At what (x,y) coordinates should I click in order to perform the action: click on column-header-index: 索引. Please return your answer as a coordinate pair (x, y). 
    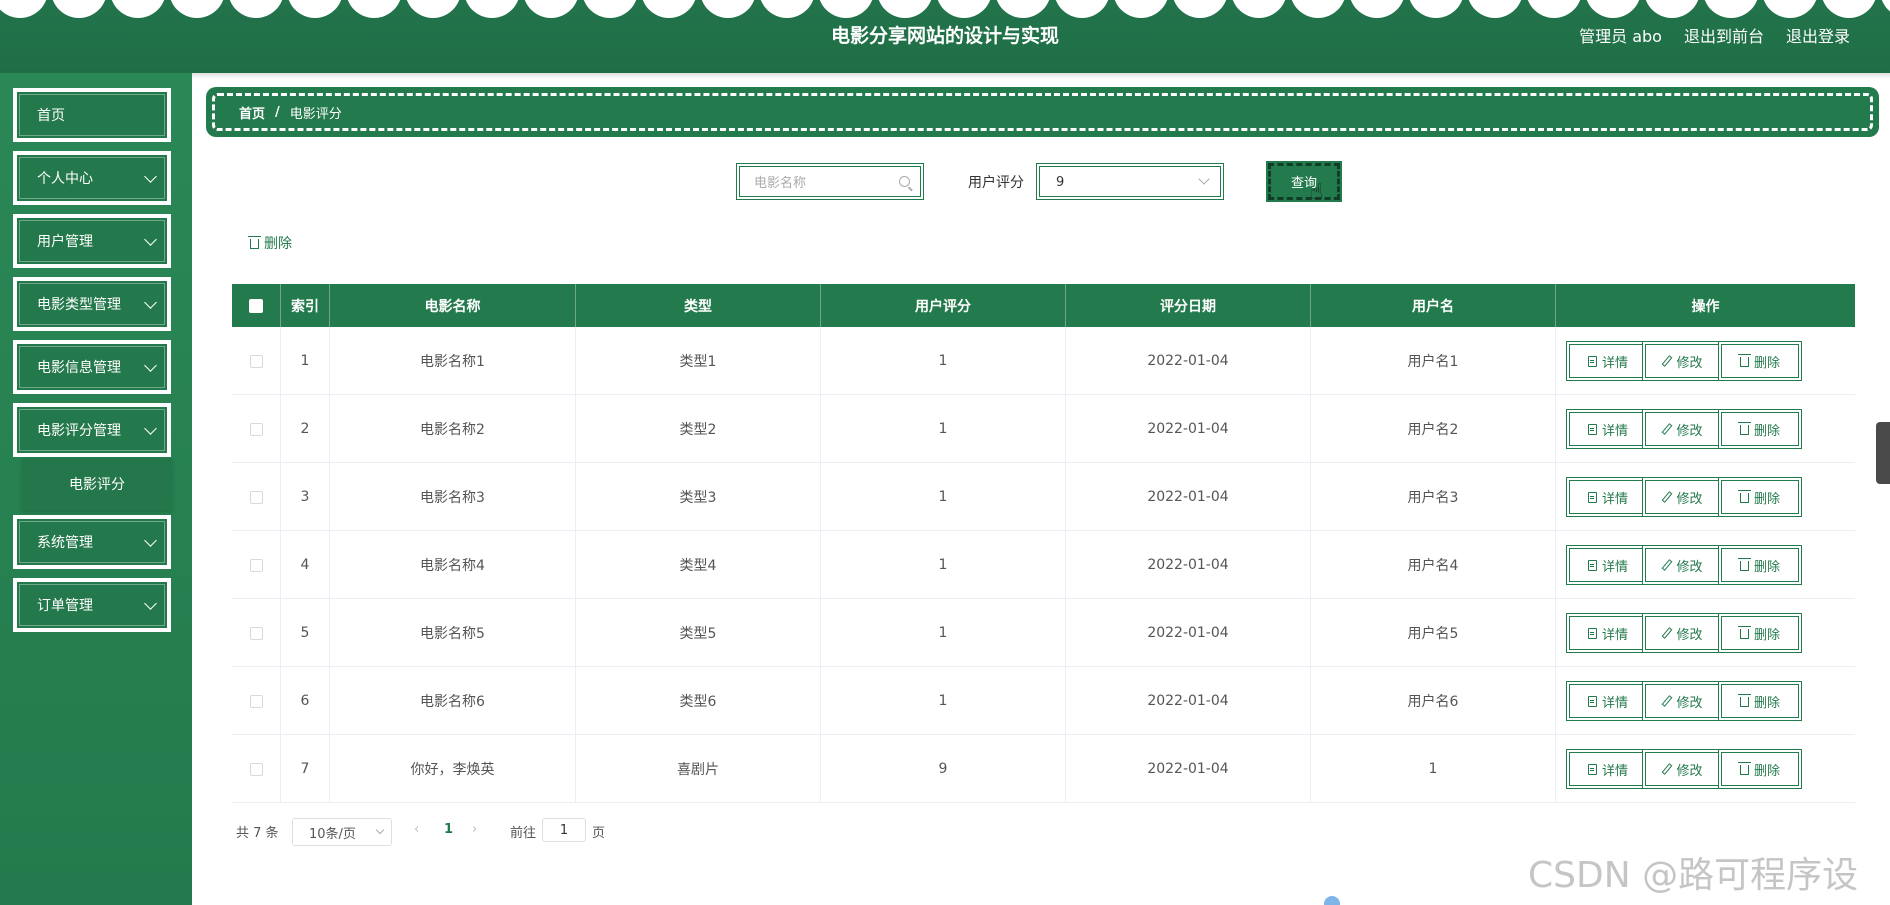
    Looking at the image, I should click on (305, 305).